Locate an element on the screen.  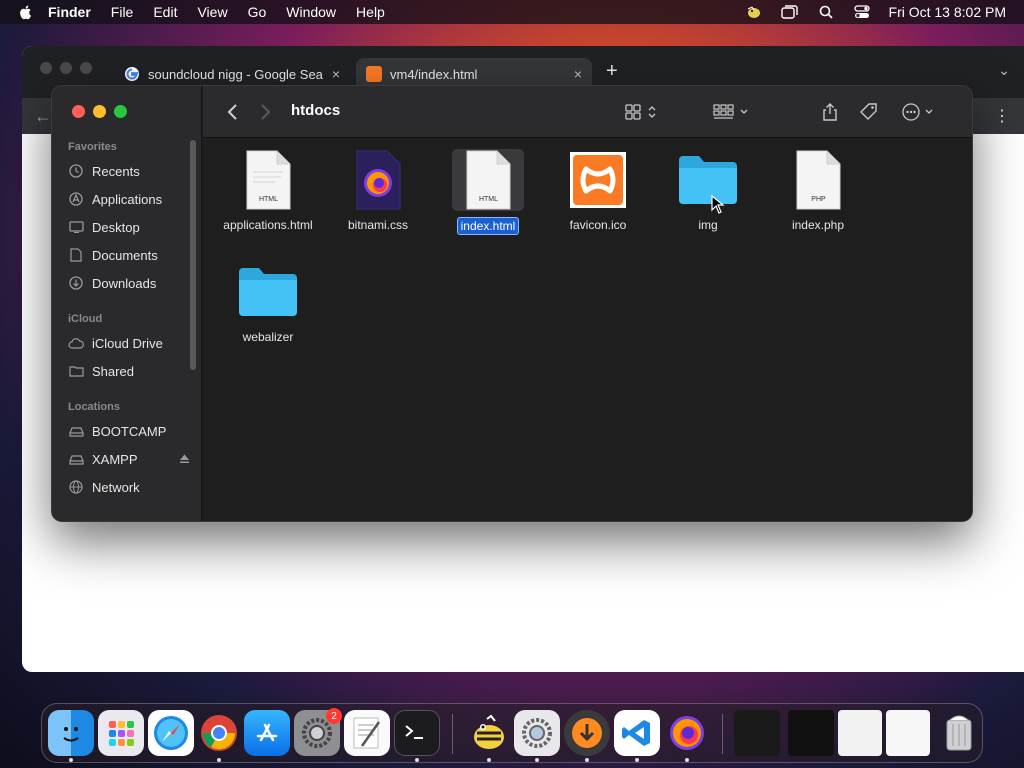
dock-textedit-icon is located at coordinates (367, 733).